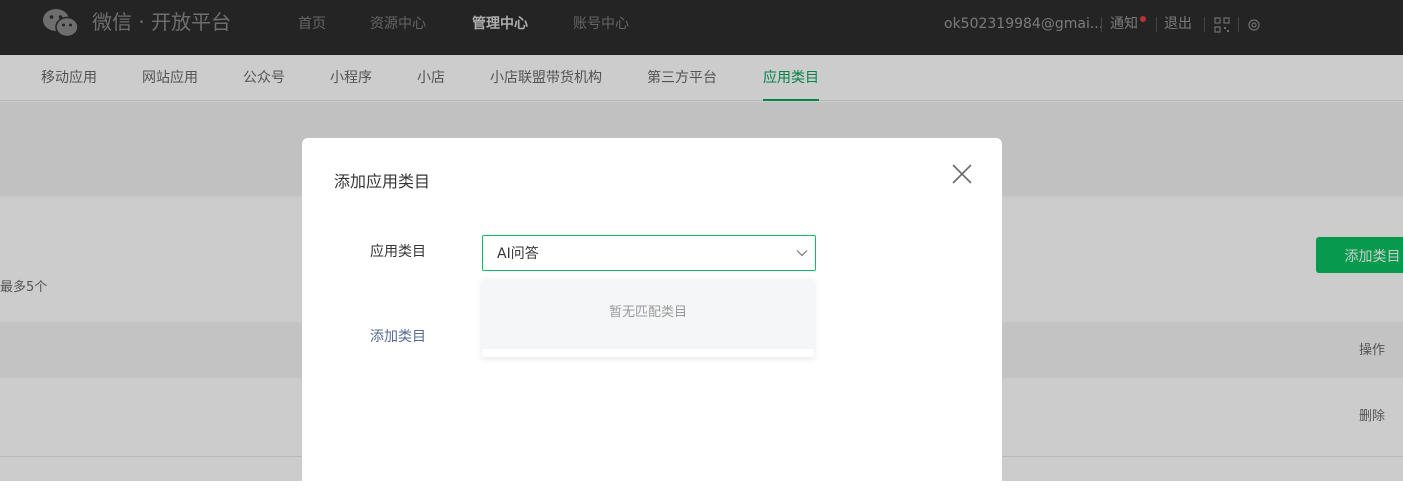 The width and height of the screenshot is (1403, 498). I want to click on dropdown-empty-panel: 暂无匹配类目, so click(648, 314).